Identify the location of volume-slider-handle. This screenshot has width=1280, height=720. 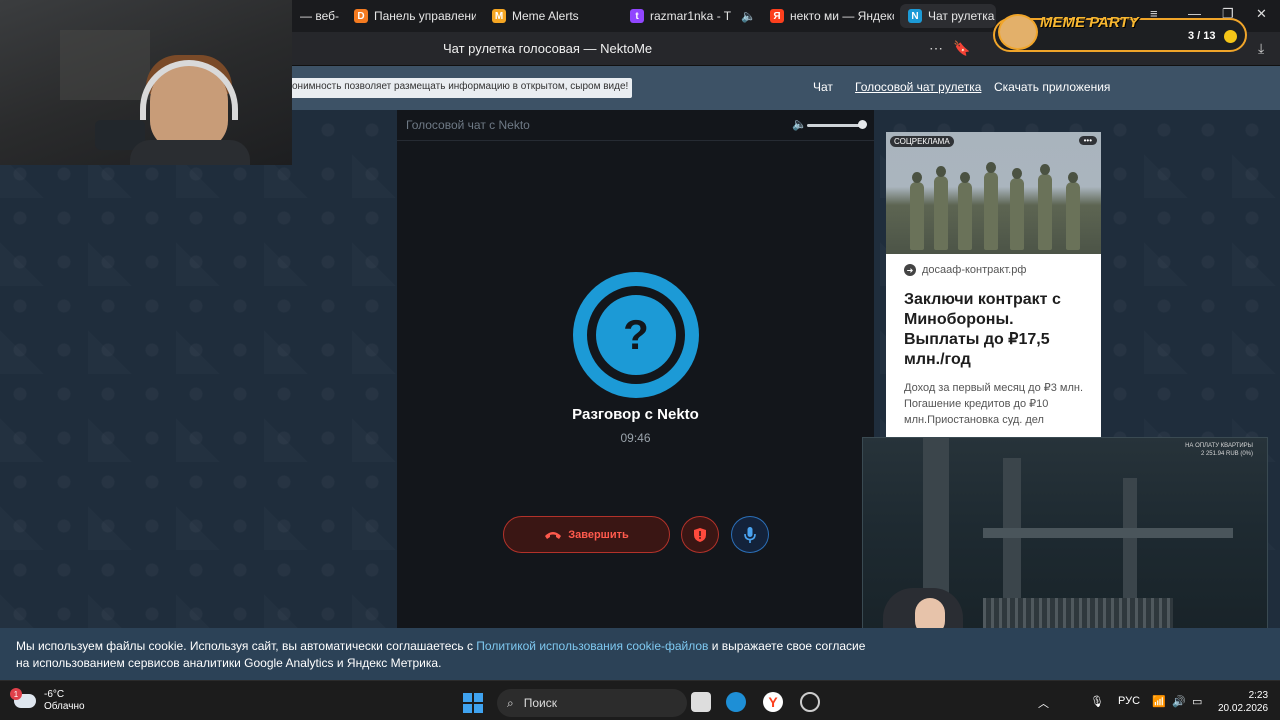
(862, 124).